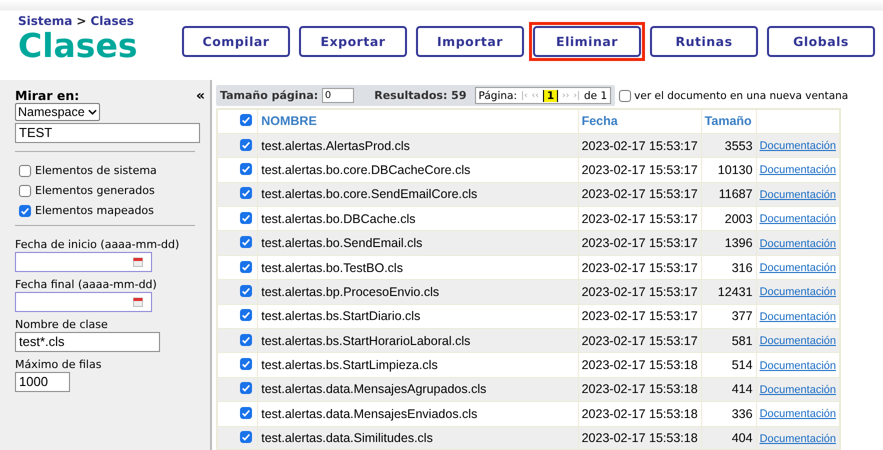 This screenshot has height=450, width=883. I want to click on table-cell: 12431, so click(728, 292).